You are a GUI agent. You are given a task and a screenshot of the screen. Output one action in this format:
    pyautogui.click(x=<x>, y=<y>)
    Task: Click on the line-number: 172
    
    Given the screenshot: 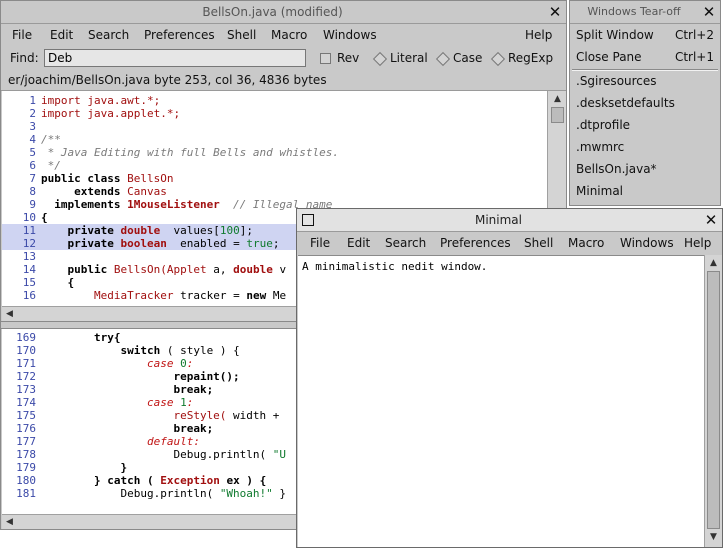 What is the action you would take?
    pyautogui.click(x=26, y=376)
    